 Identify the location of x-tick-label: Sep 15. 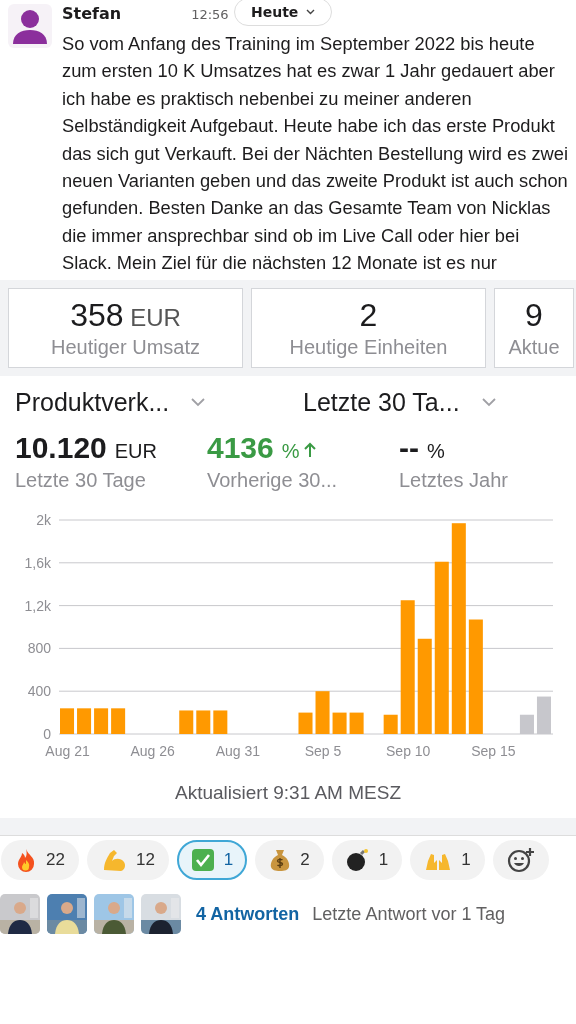
(493, 751).